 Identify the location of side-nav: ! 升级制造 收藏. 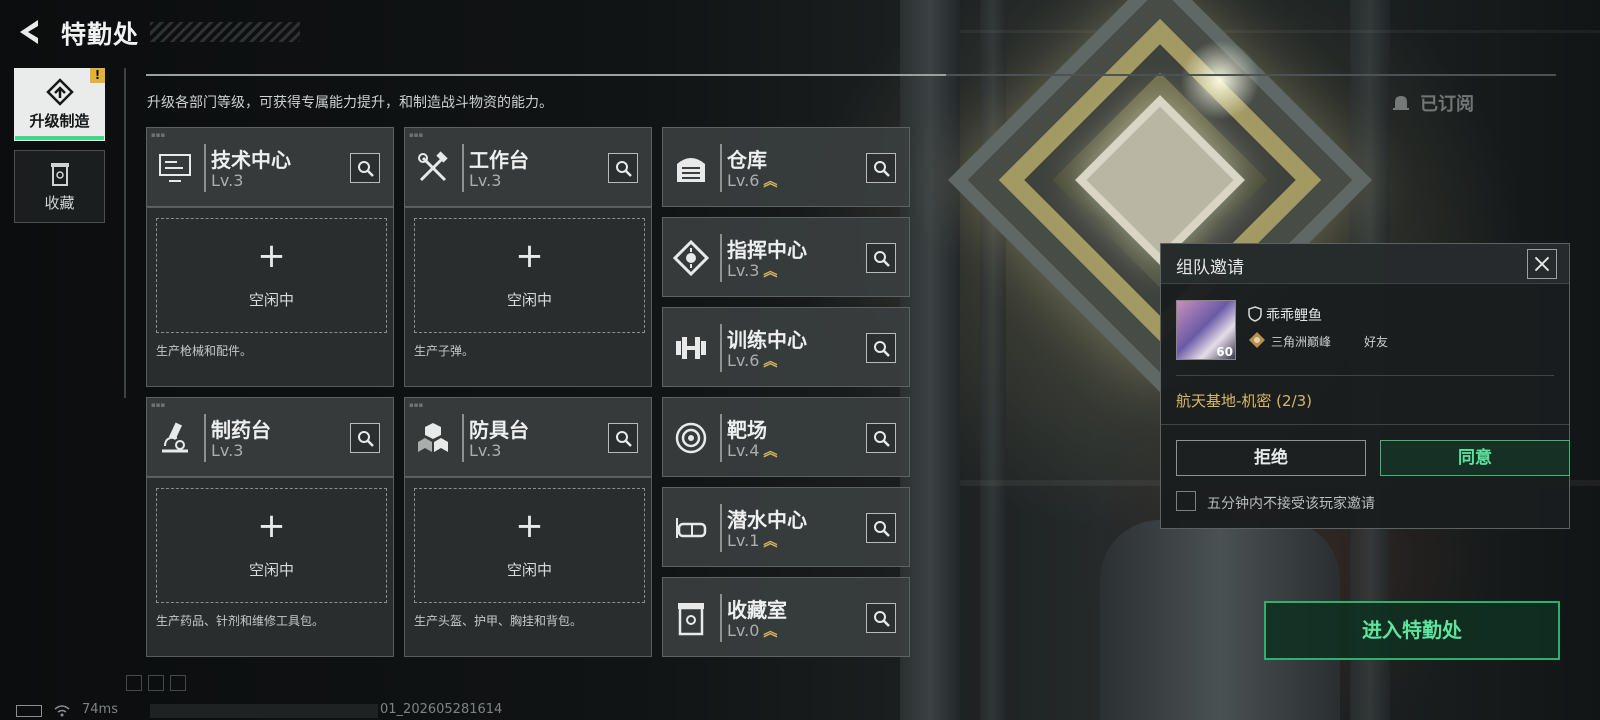
(60, 150).